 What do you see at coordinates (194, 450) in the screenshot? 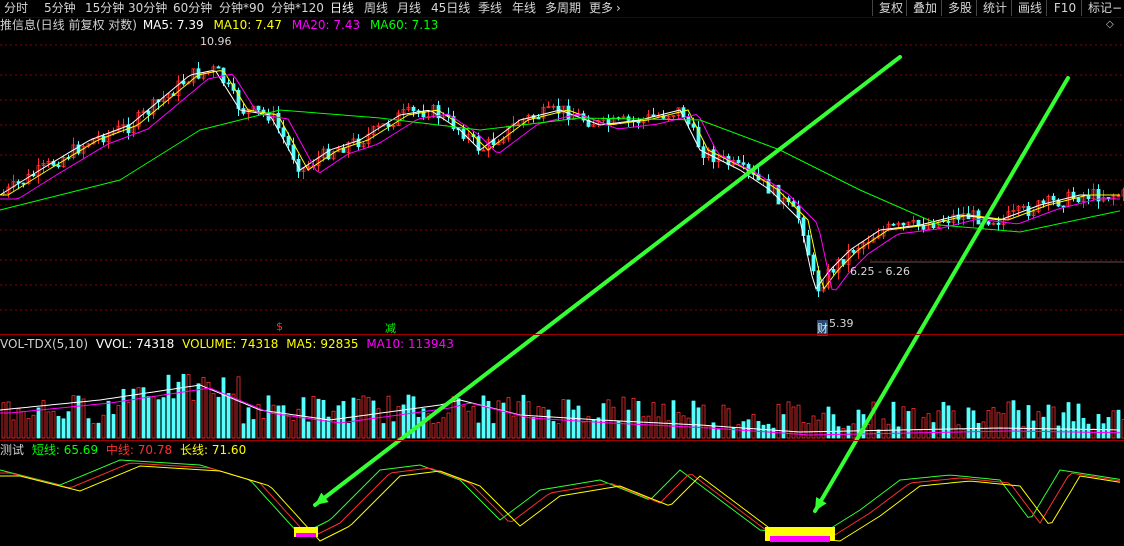
I see `long-line-label: 长线:` at bounding box center [194, 450].